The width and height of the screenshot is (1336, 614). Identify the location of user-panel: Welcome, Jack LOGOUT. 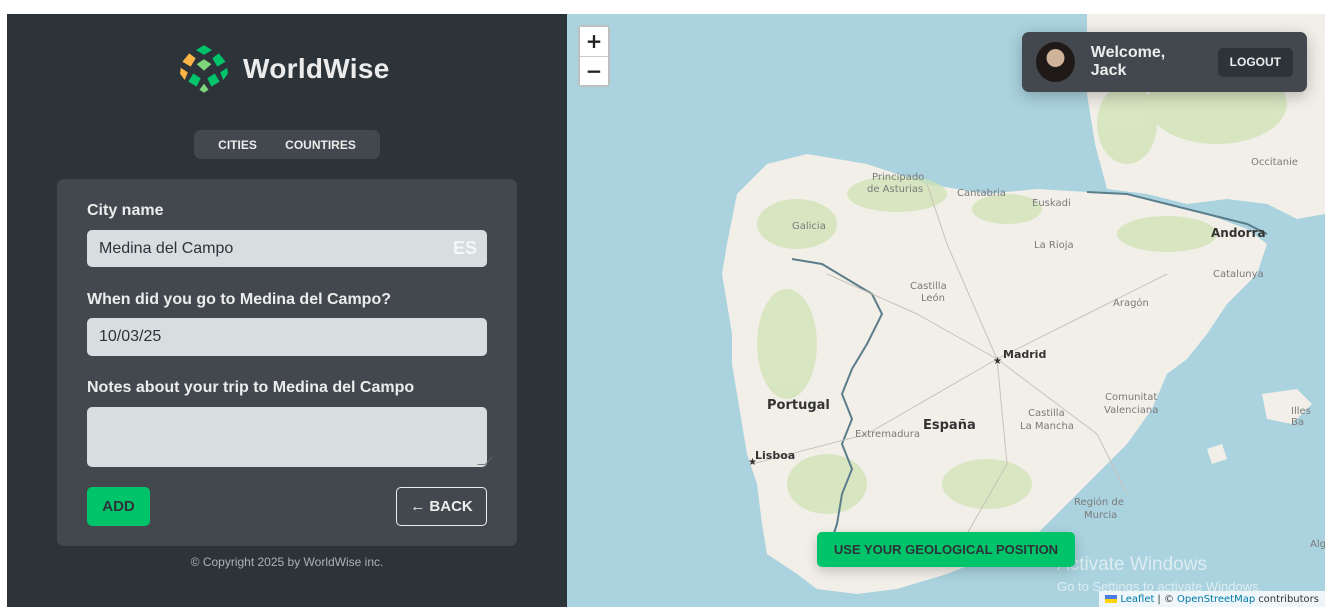
(1164, 62).